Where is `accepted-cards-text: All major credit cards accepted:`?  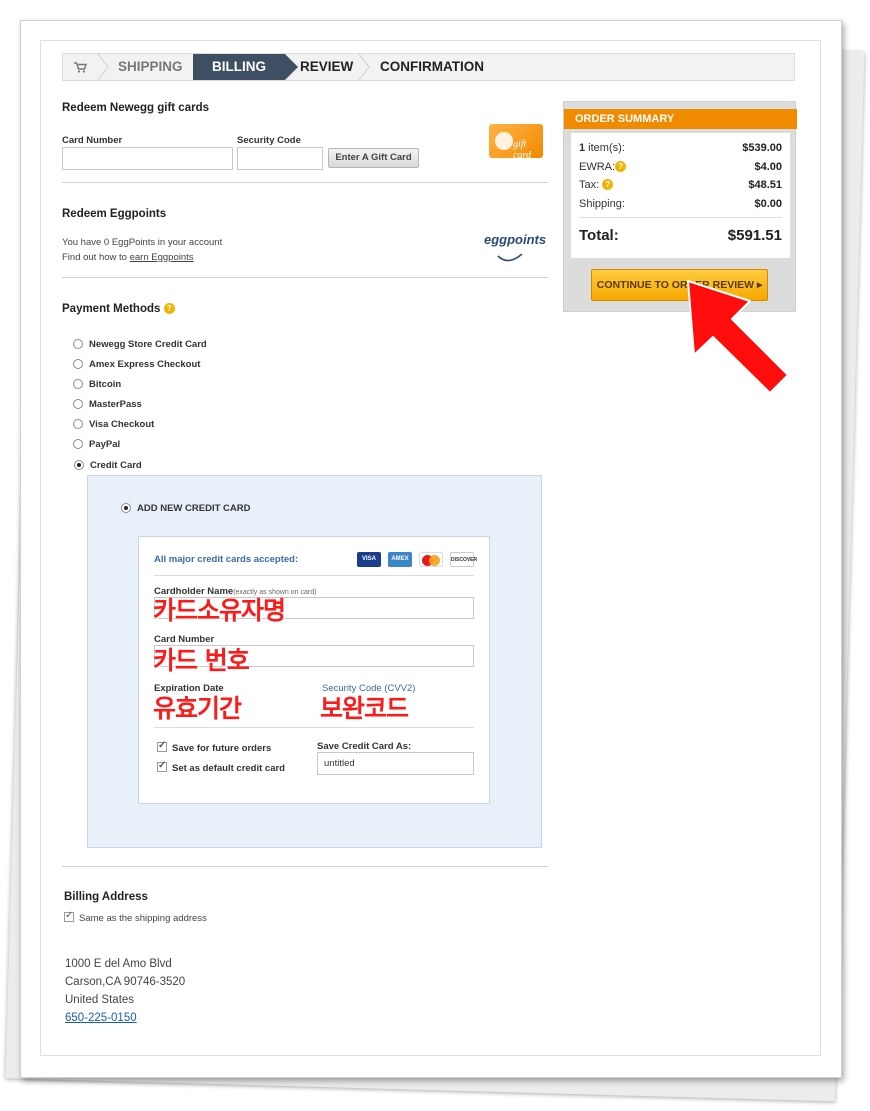
accepted-cards-text: All major credit cards accepted: is located at coordinates (226, 559).